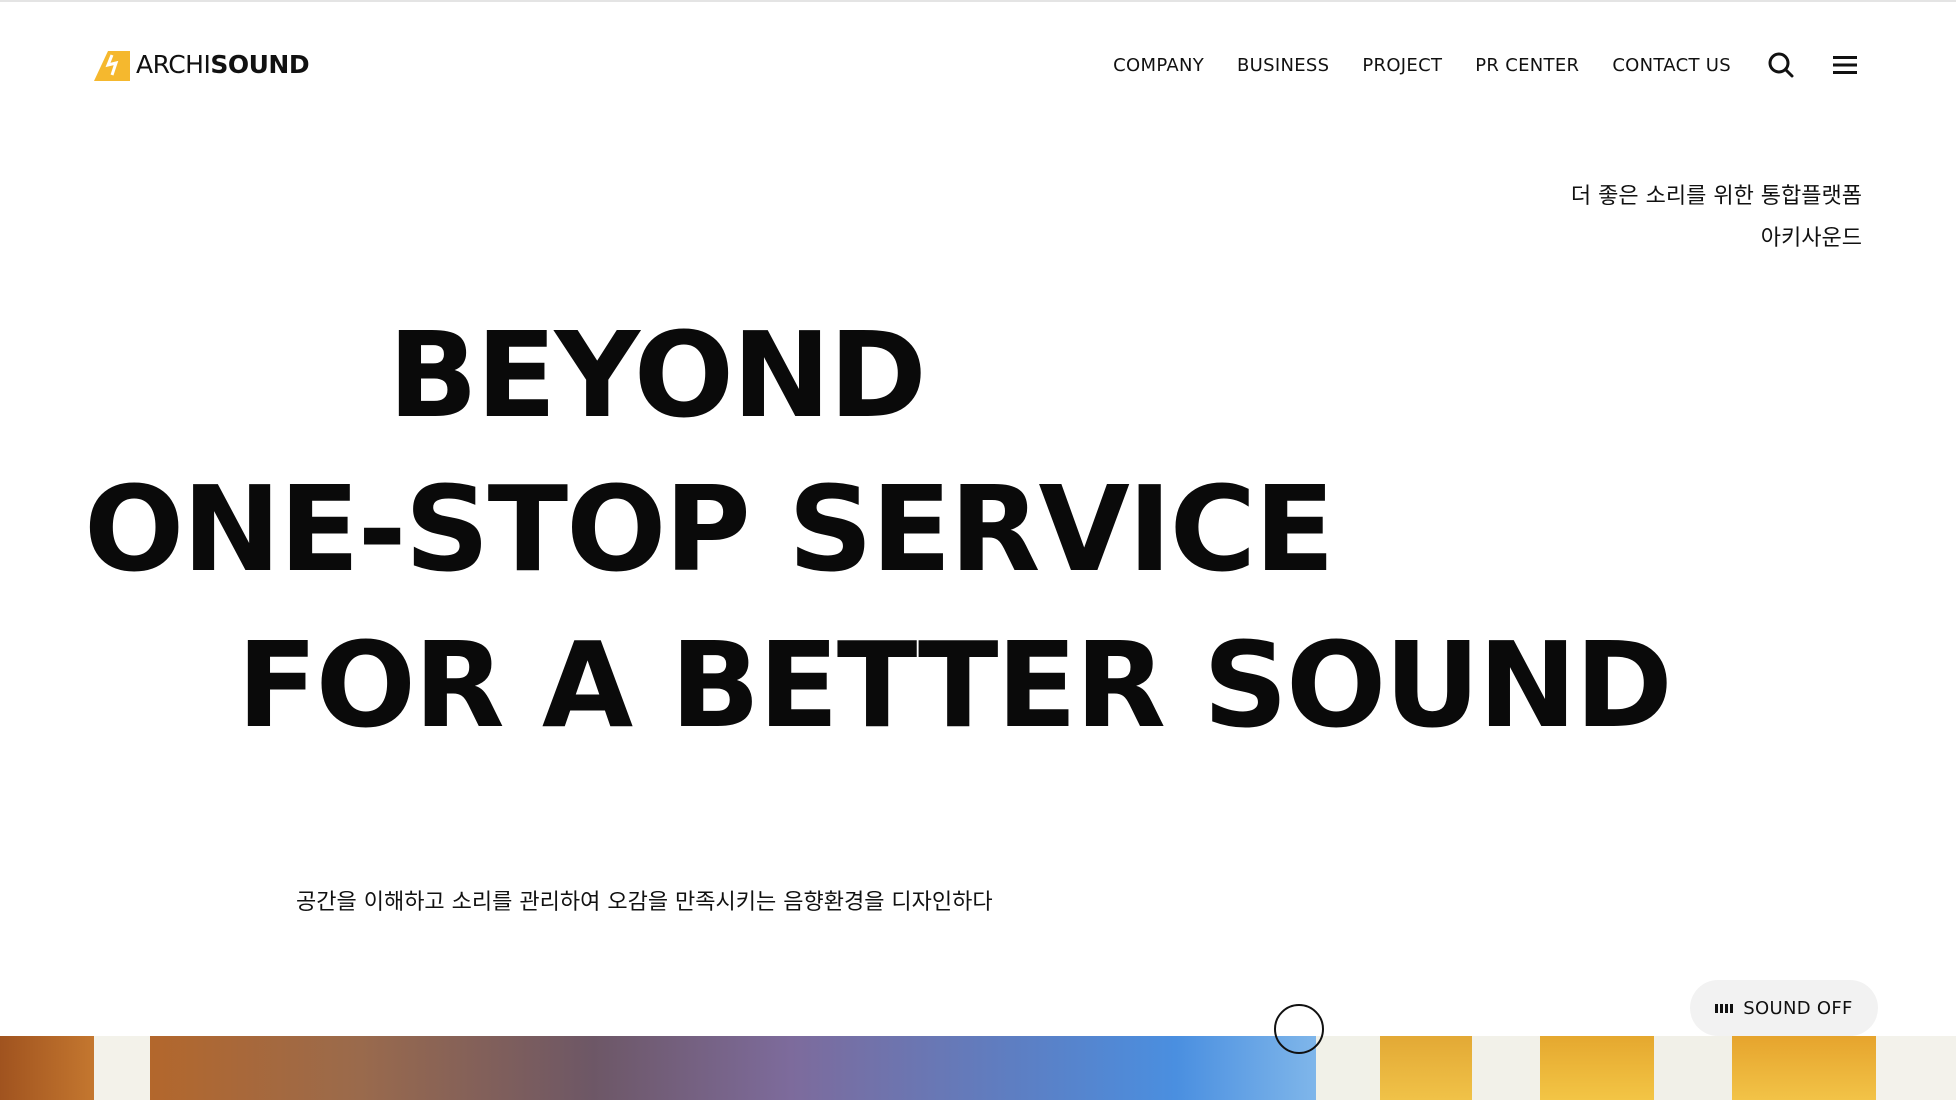 The width and height of the screenshot is (1956, 1100). Describe the element at coordinates (1798, 1008) in the screenshot. I see `sound-toggle-label: SOUND OFF` at that location.